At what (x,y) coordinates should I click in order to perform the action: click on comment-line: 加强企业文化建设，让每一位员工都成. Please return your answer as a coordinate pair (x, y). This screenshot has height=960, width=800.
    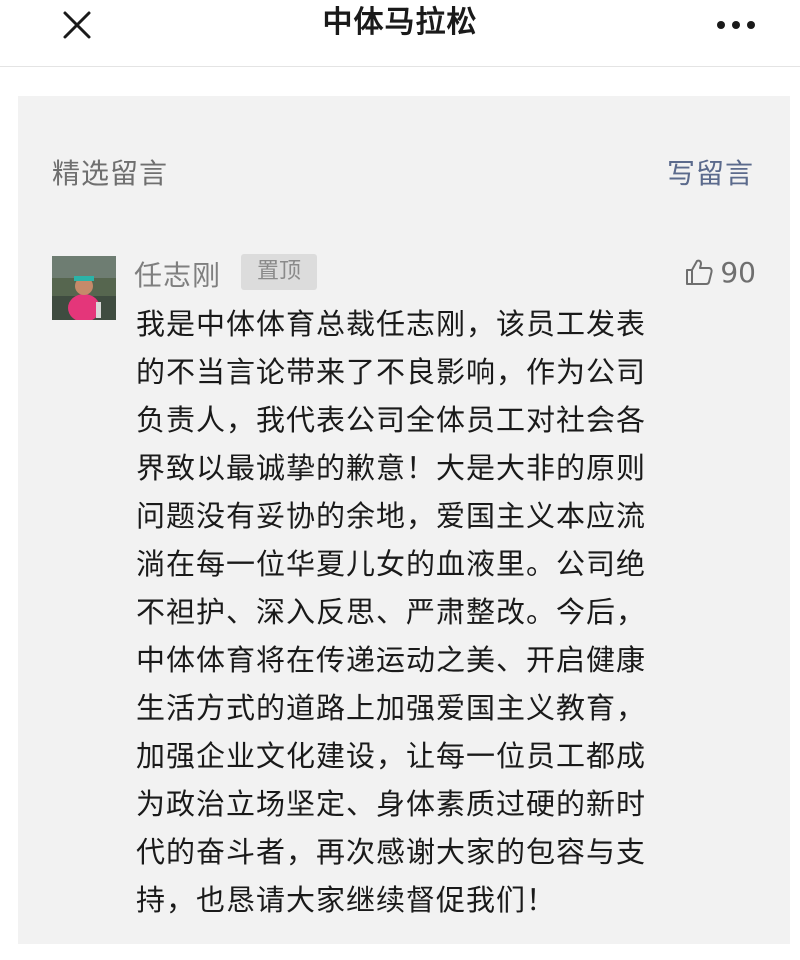
    Looking at the image, I should click on (391, 756).